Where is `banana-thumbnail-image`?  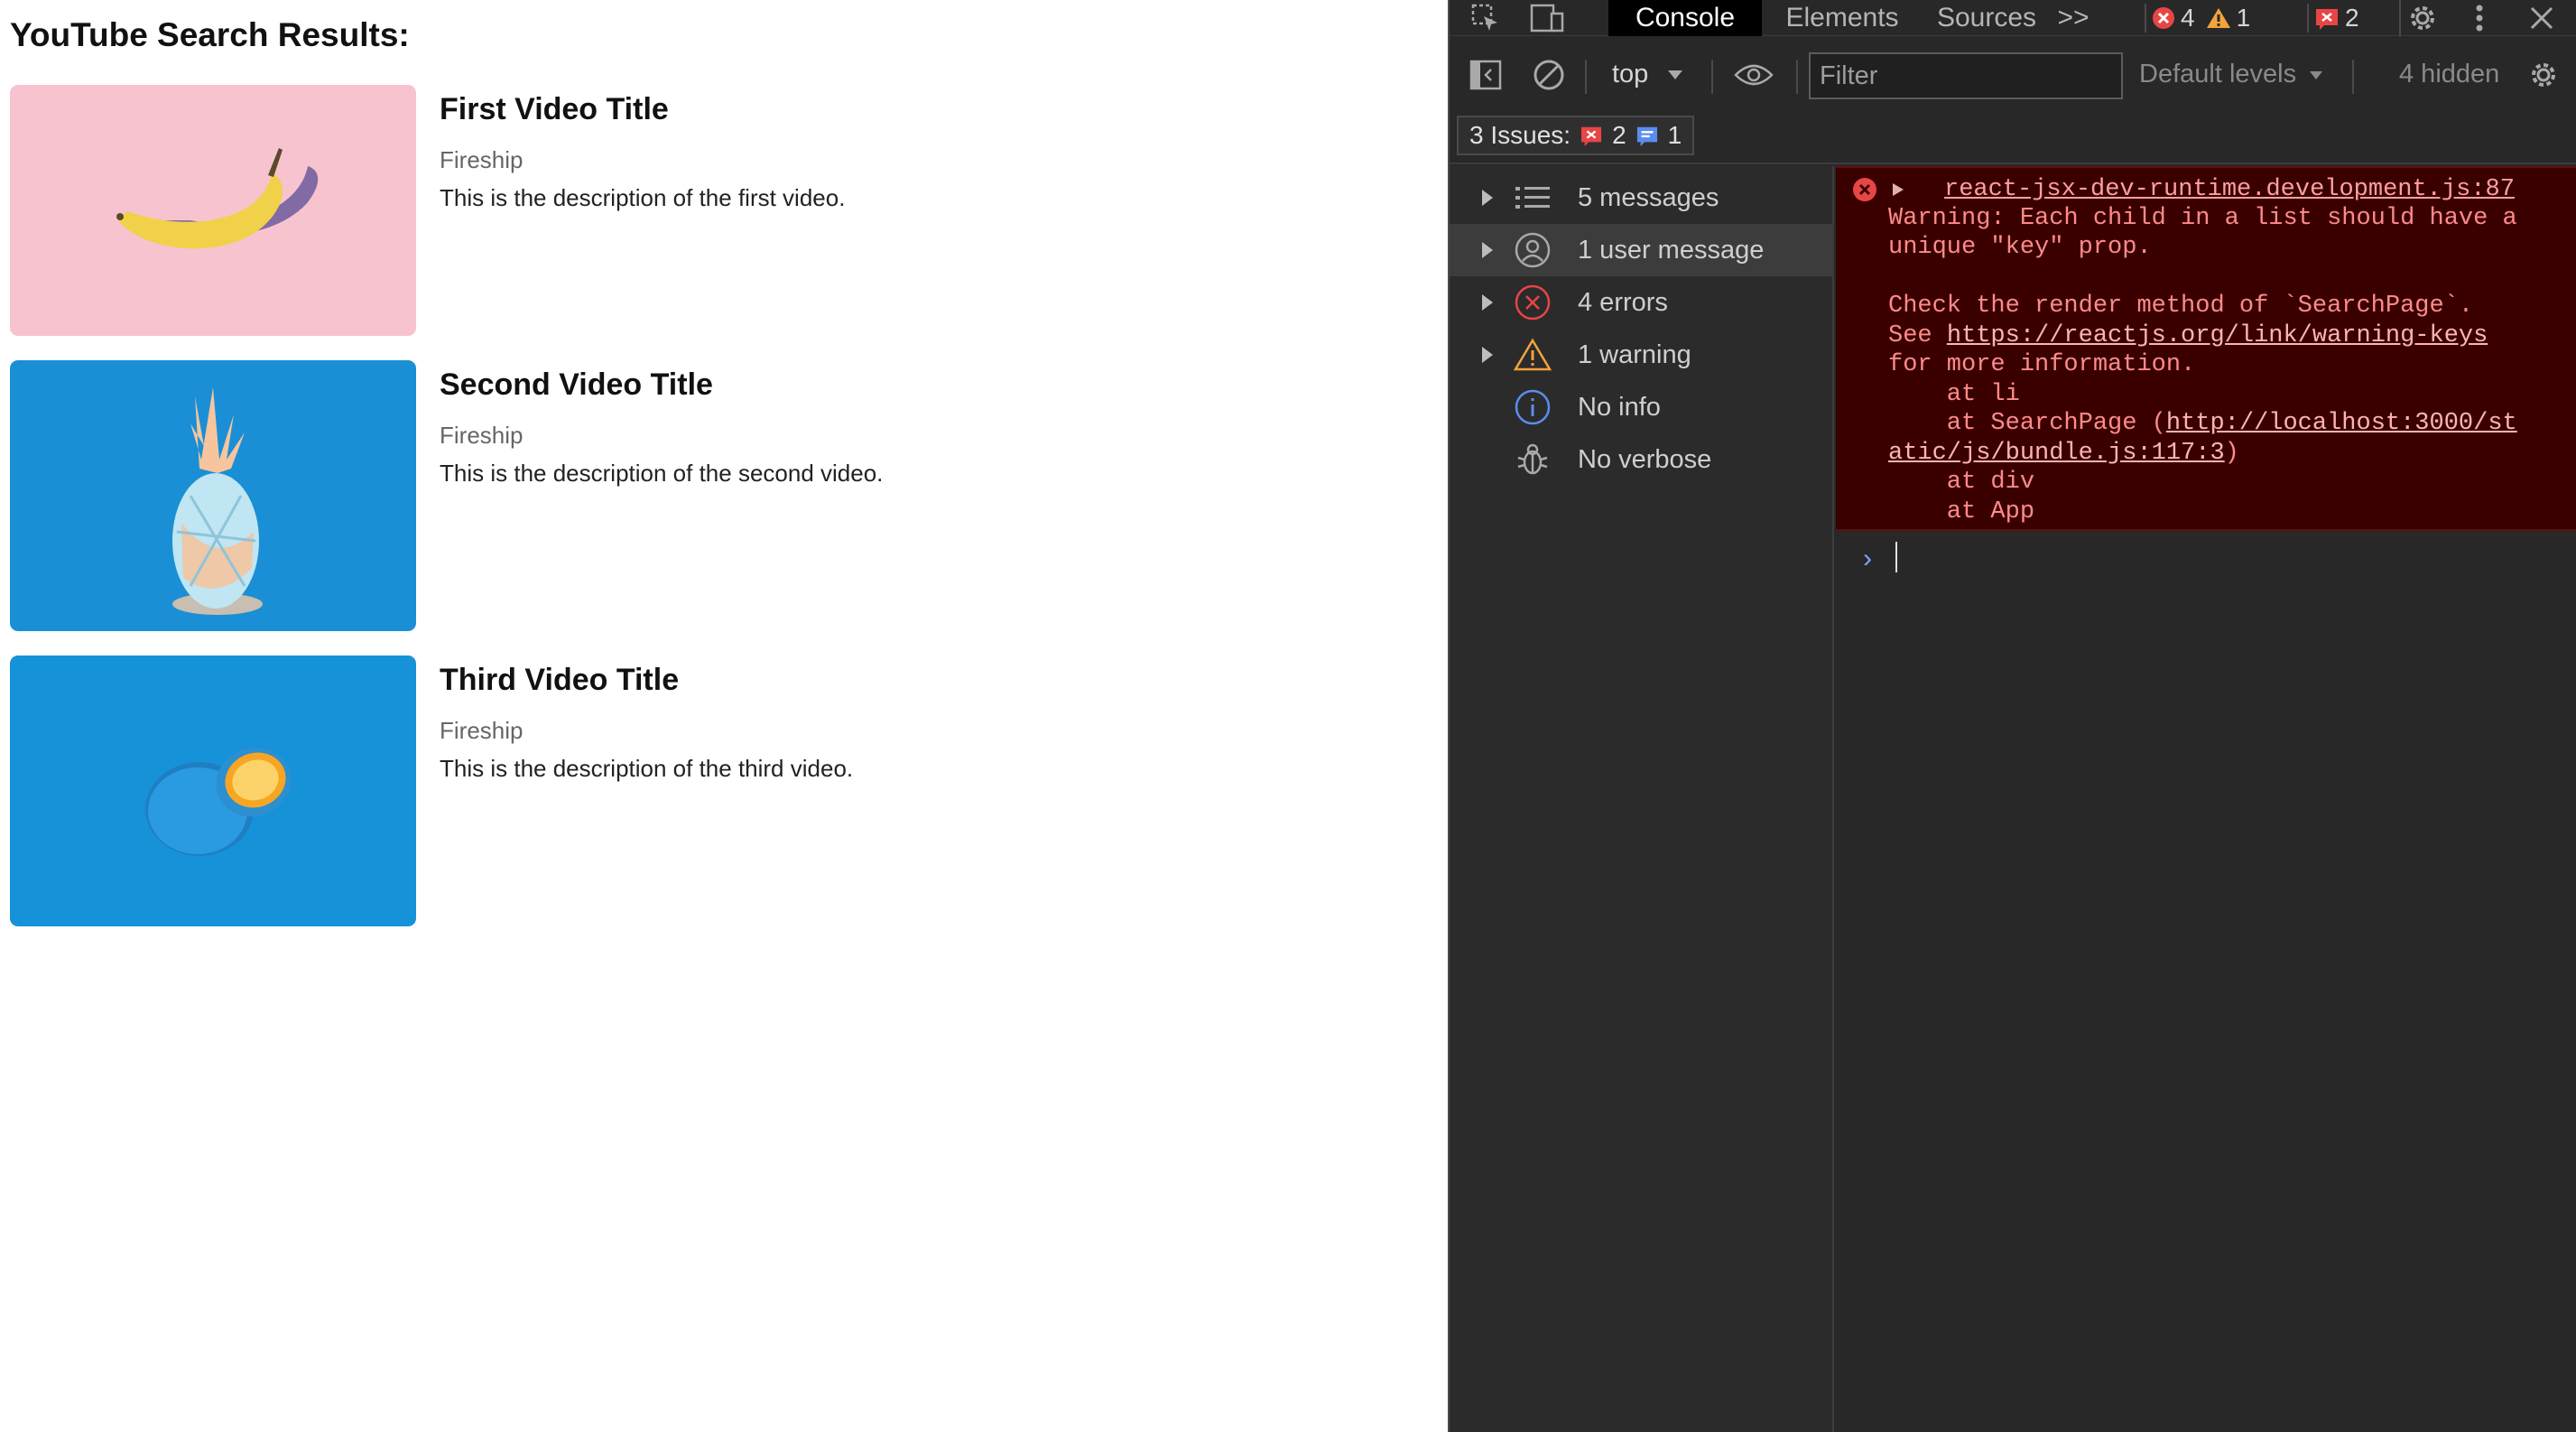
banana-thumbnail-image is located at coordinates (213, 211).